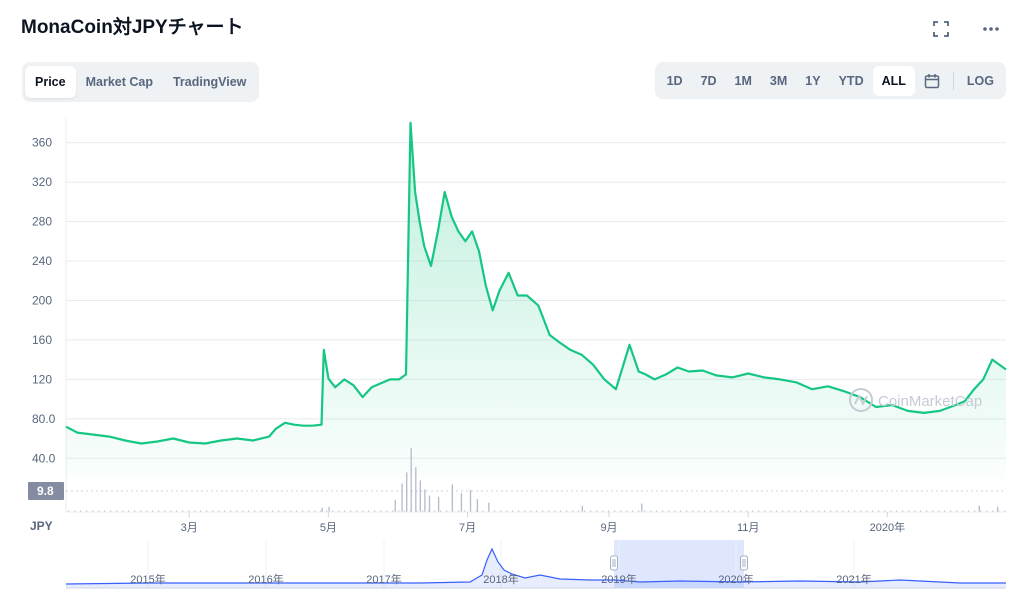 The image size is (1024, 600). What do you see at coordinates (42, 340) in the screenshot?
I see `y-tick-label: 160` at bounding box center [42, 340].